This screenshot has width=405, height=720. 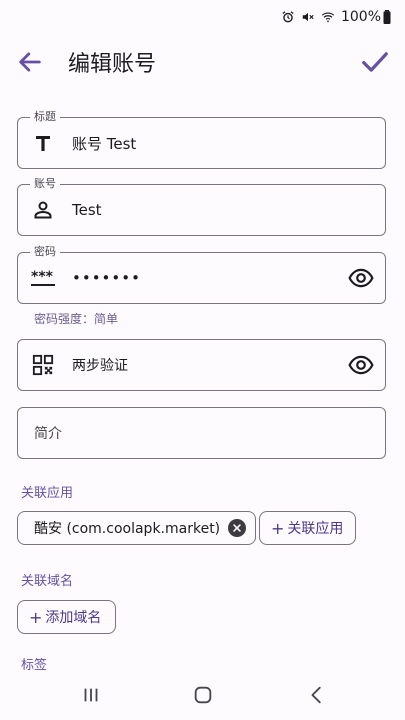 I want to click on intro-field: 简介, so click(x=201, y=433).